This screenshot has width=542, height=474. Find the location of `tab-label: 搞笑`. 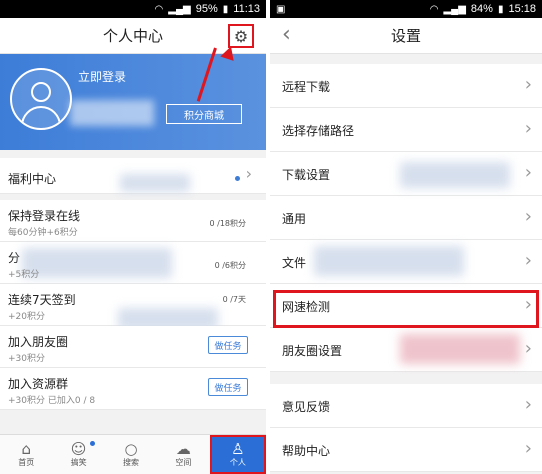

tab-label: 搞笑 is located at coordinates (78, 462).